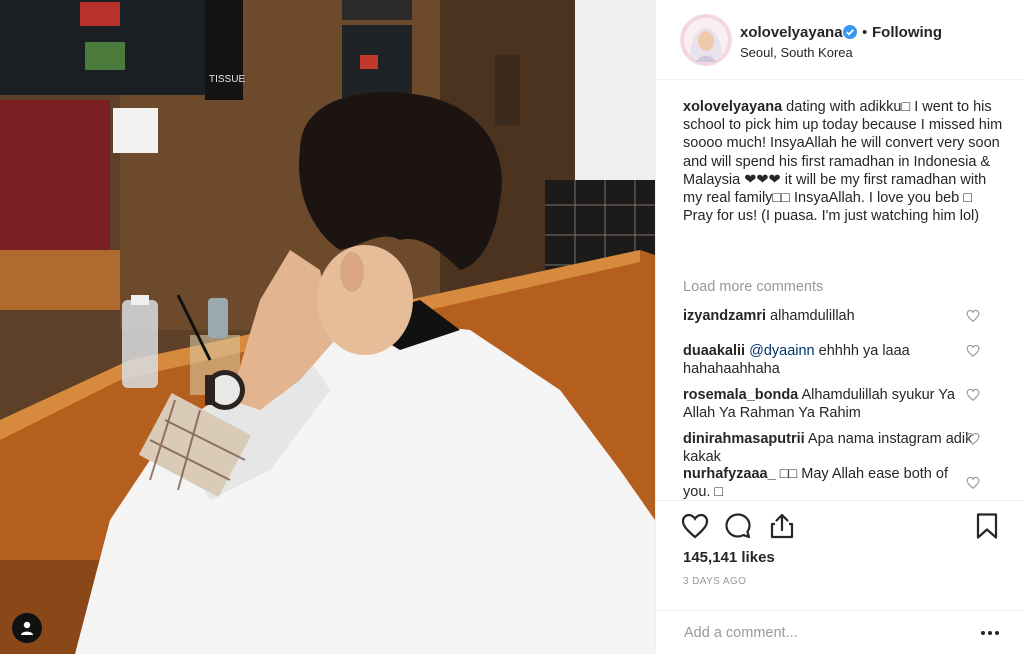 The image size is (1024, 654). What do you see at coordinates (724, 316) in the screenshot?
I see `comment-username: izyandzamri` at bounding box center [724, 316].